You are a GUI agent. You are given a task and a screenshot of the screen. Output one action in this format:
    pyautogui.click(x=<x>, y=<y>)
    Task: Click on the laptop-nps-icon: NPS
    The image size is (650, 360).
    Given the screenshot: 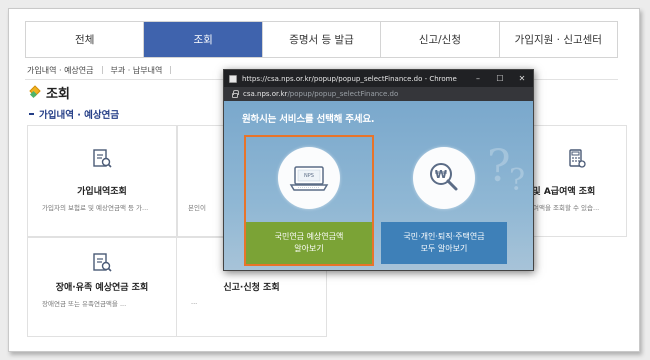 What is the action you would take?
    pyautogui.click(x=309, y=178)
    